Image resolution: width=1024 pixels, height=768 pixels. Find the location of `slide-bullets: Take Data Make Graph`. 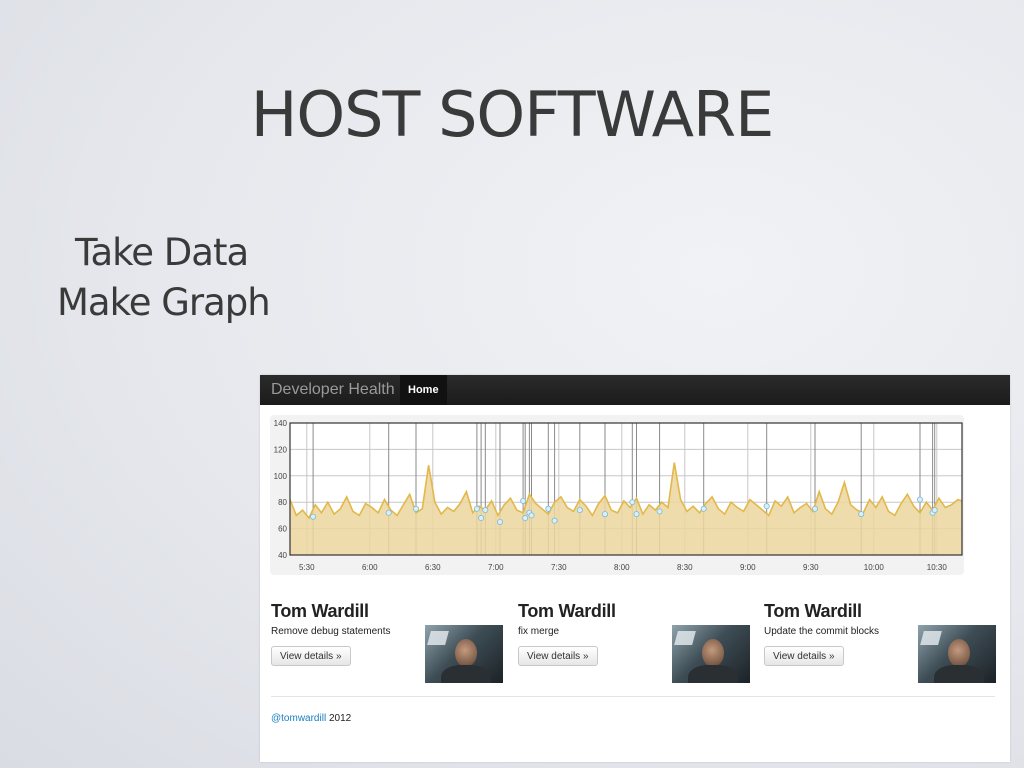

slide-bullets: Take Data Make Graph is located at coordinates (164, 278).